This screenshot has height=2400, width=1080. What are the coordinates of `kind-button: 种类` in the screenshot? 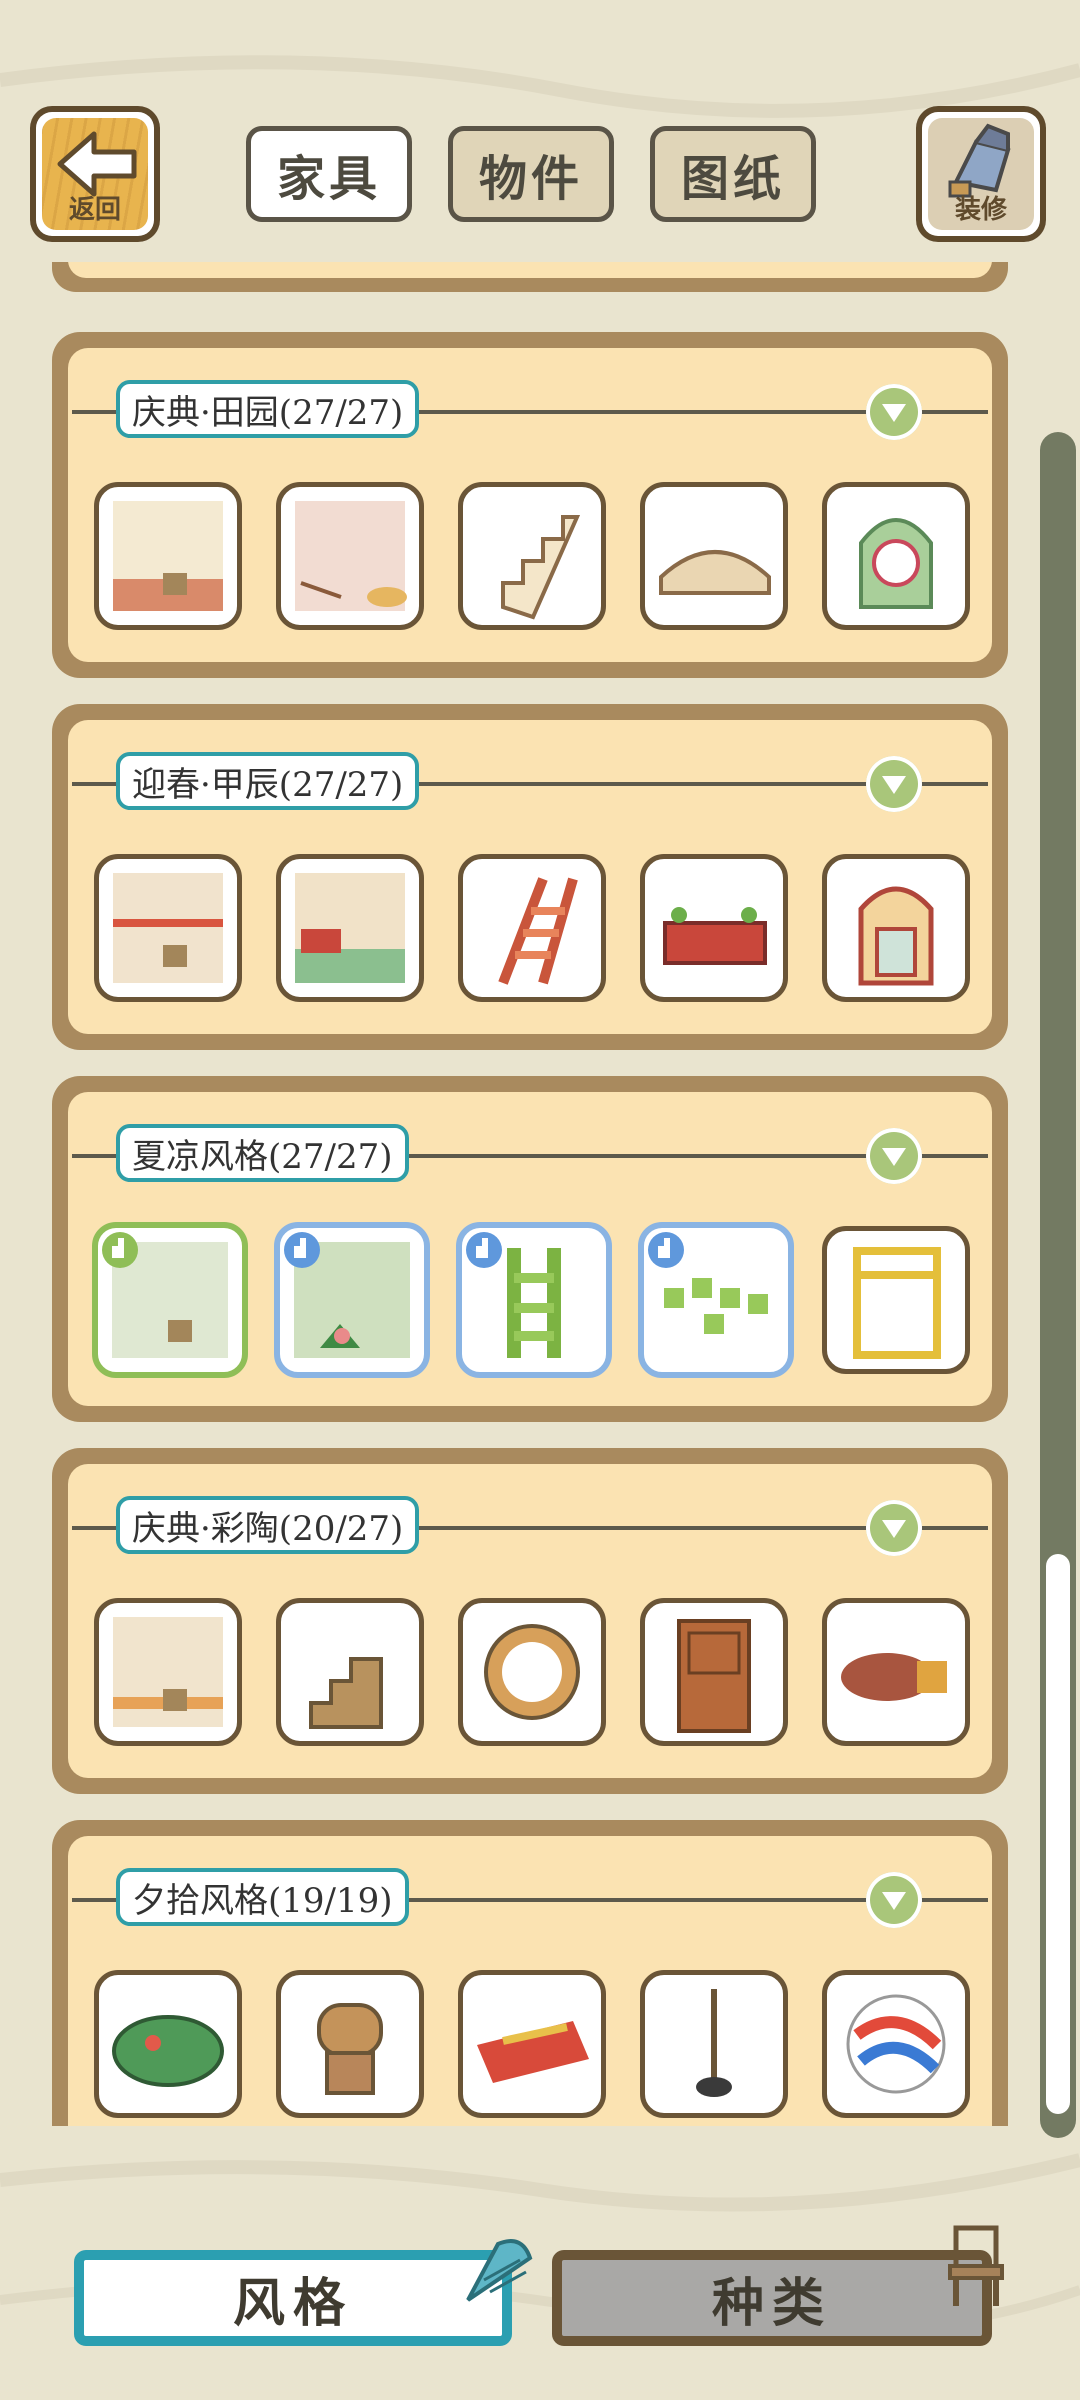 It's located at (772, 2298).